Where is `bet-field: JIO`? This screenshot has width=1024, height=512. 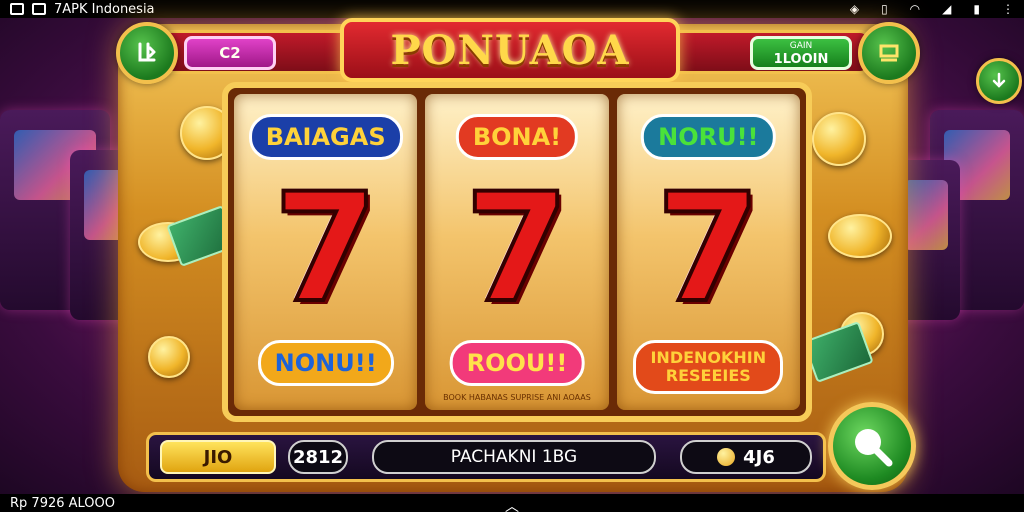 bet-field: JIO is located at coordinates (218, 457).